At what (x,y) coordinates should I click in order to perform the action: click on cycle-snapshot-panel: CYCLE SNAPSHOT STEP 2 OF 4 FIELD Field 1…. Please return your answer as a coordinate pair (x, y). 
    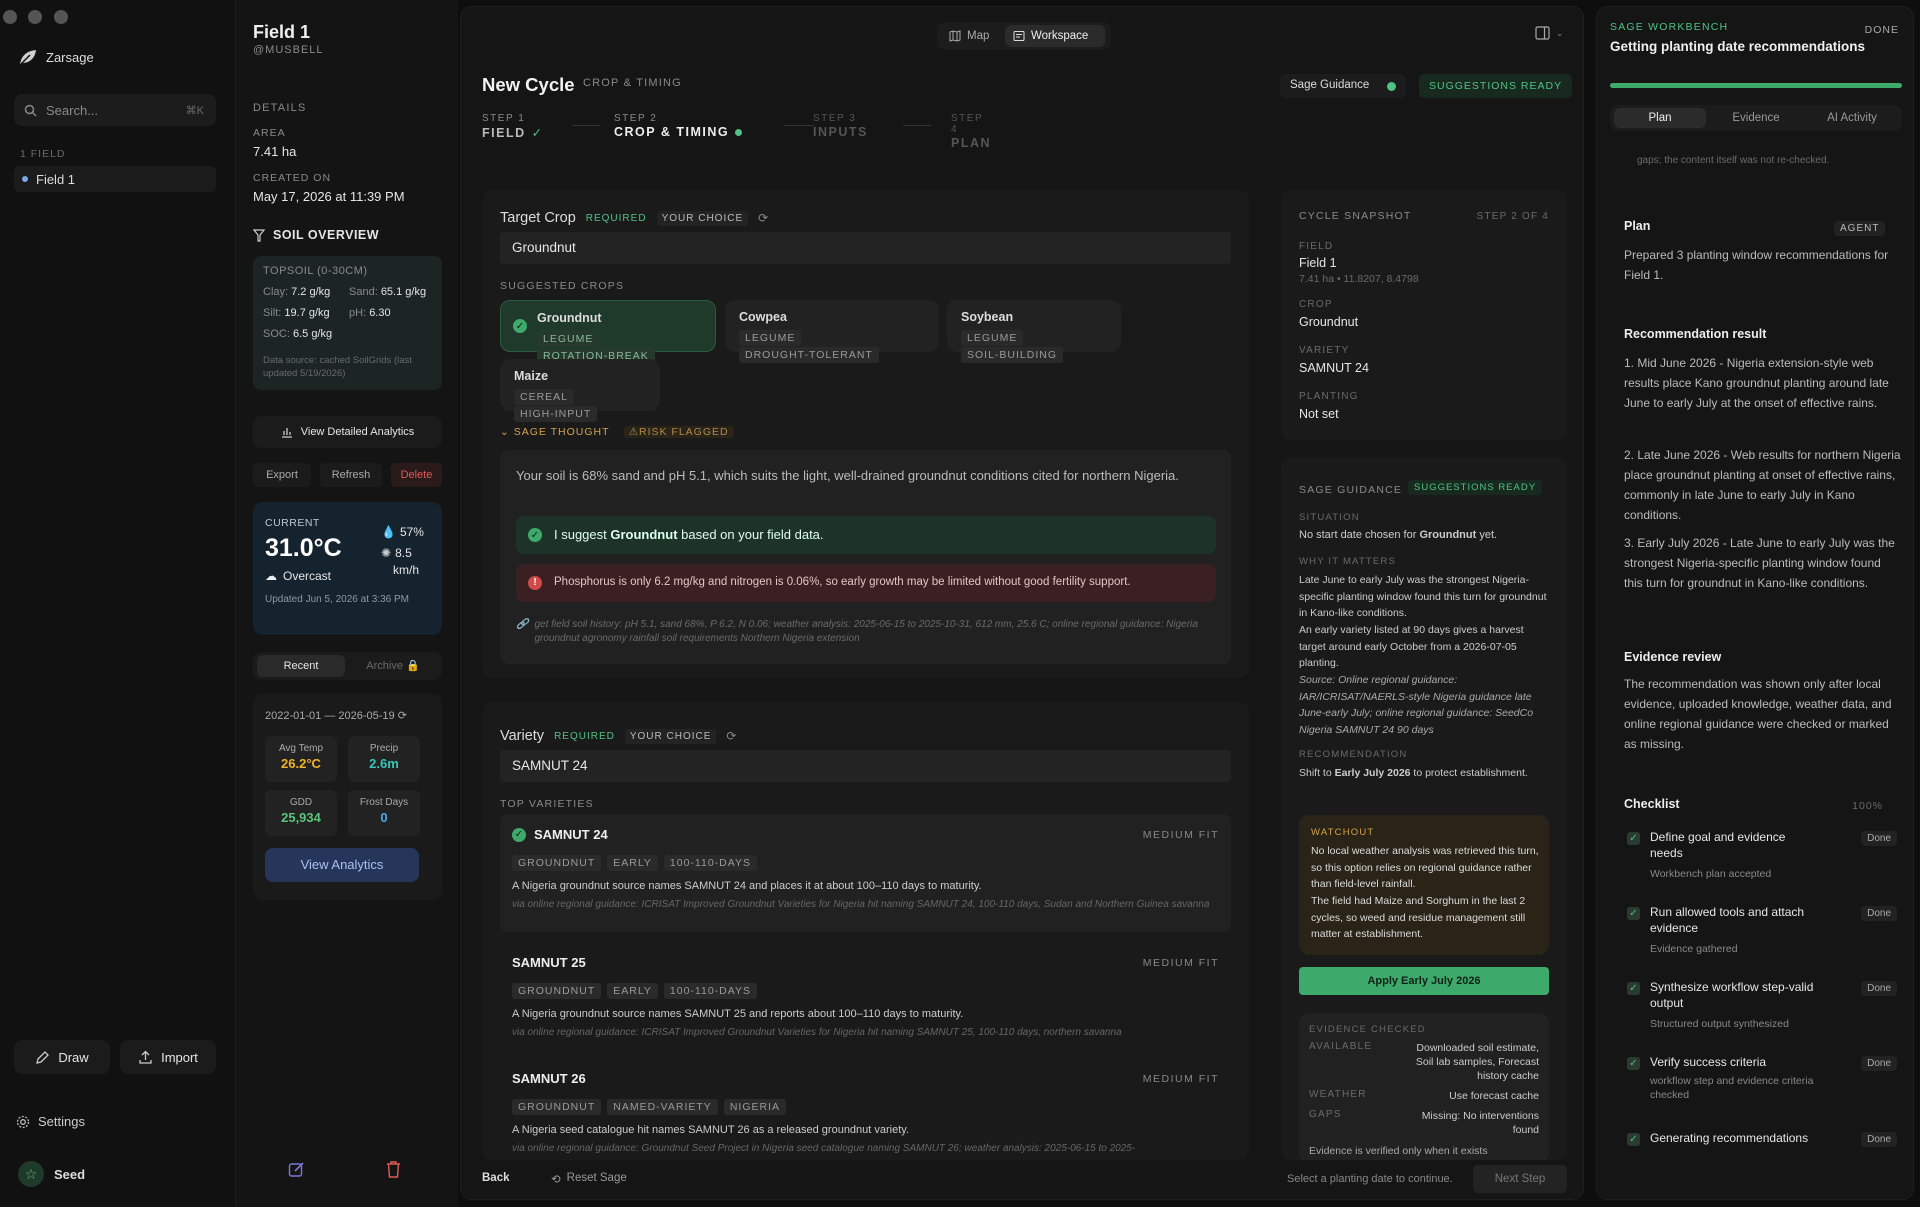
    Looking at the image, I should click on (1424, 315).